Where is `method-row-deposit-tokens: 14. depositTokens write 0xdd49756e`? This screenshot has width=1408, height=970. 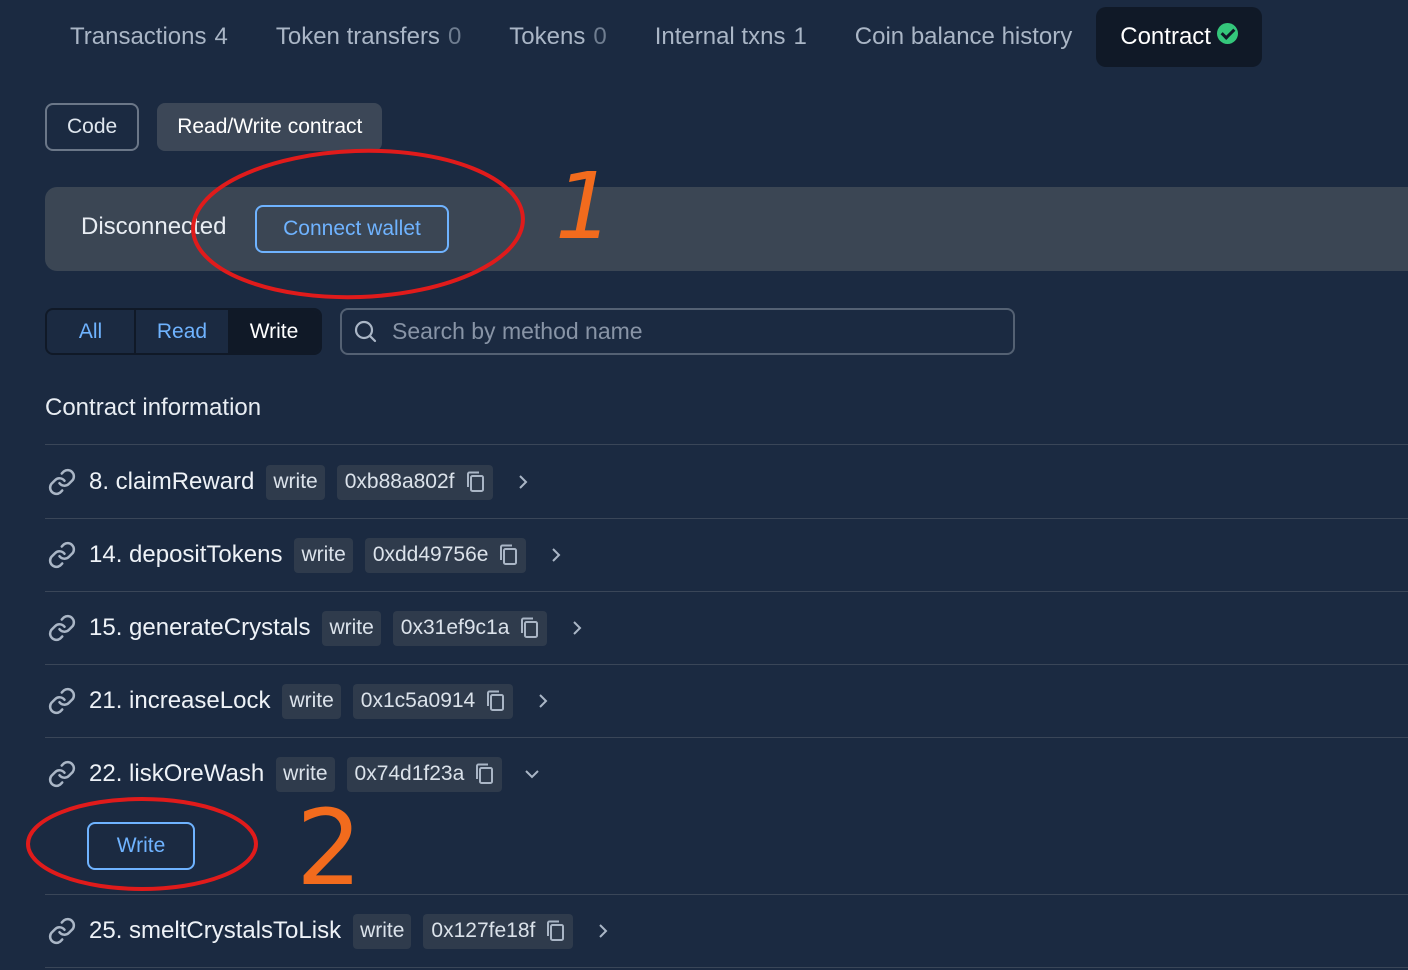
method-row-deposit-tokens: 14. depositTokens write 0xdd49756e is located at coordinates (305, 555).